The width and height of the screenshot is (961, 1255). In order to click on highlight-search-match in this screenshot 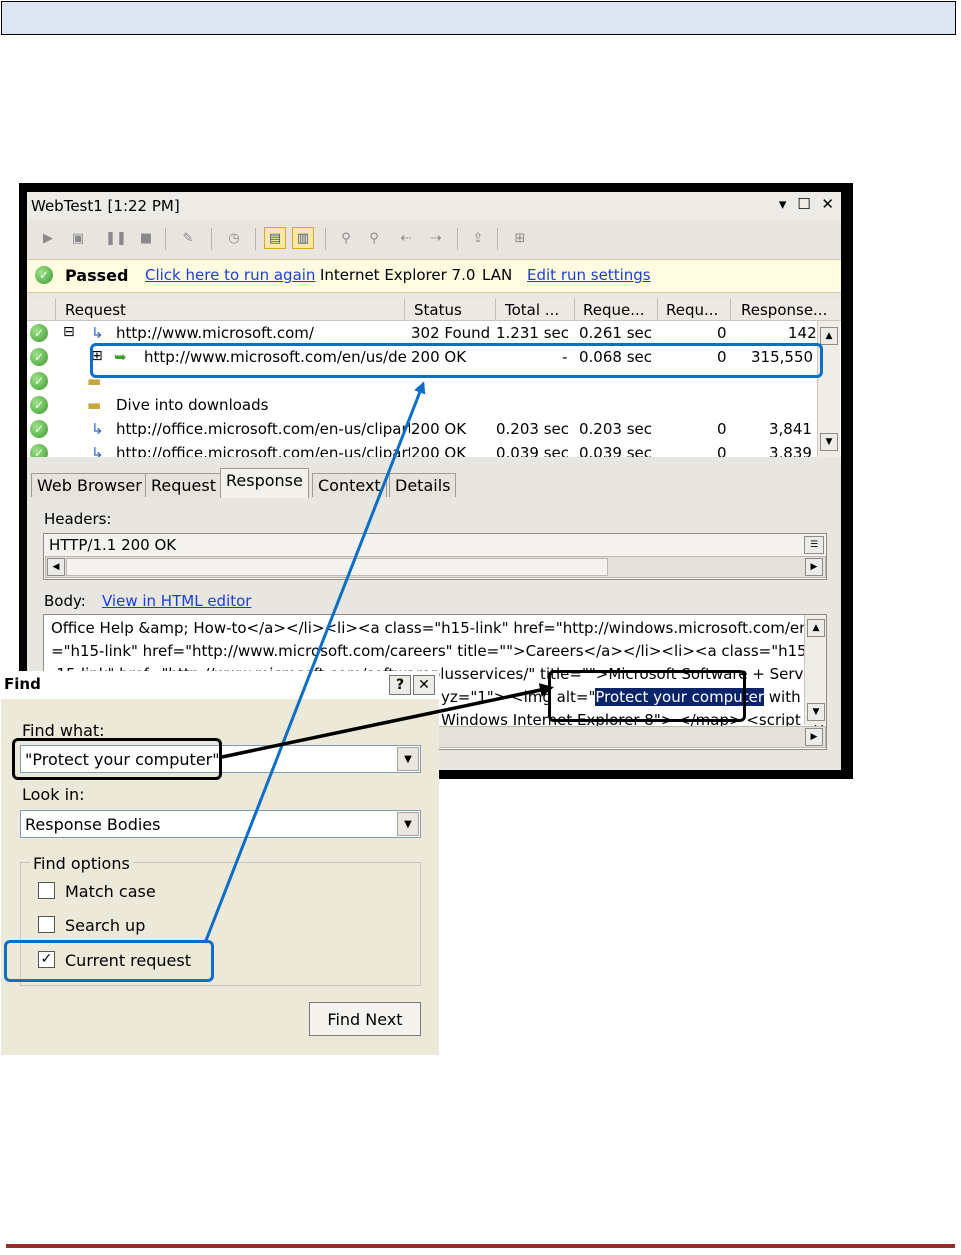, I will do `click(647, 696)`.